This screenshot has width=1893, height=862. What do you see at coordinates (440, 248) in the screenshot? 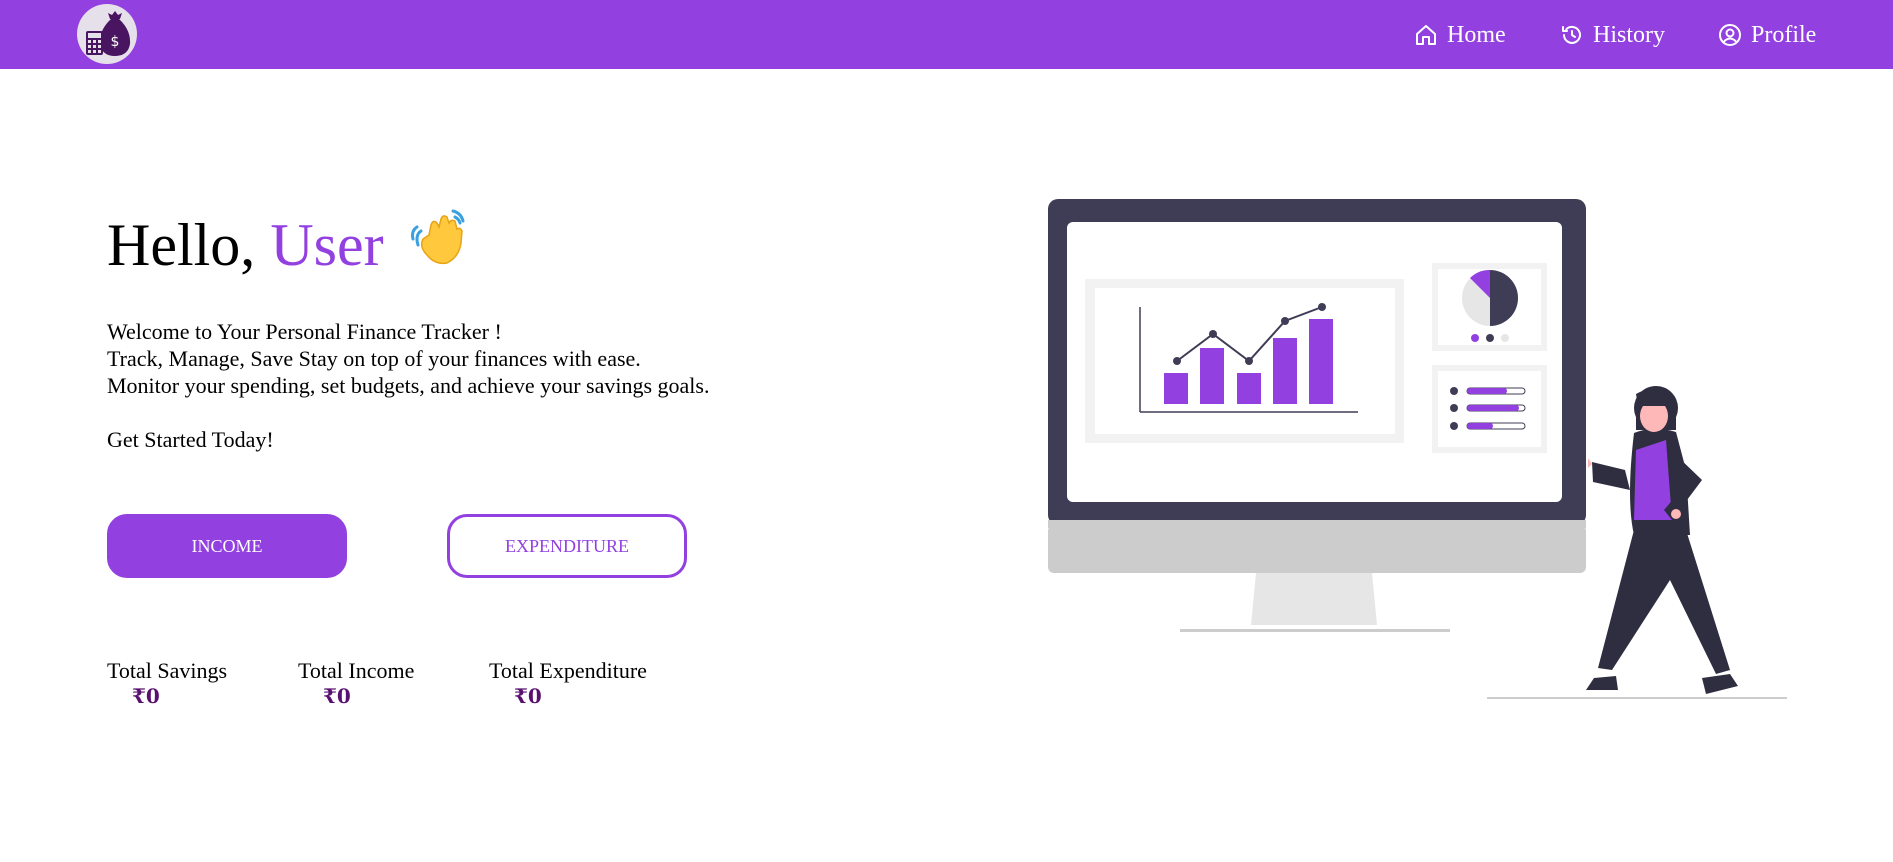
I see `waving-hand-icon` at bounding box center [440, 248].